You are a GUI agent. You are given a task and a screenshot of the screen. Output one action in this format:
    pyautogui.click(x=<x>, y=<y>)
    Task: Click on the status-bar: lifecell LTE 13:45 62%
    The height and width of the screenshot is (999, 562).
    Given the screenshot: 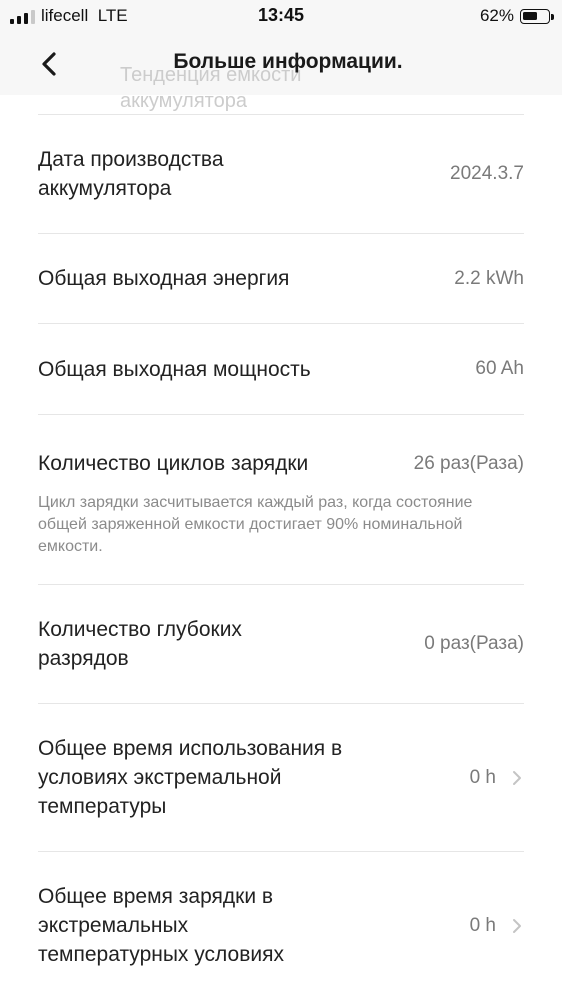 What is the action you would take?
    pyautogui.click(x=281, y=16)
    